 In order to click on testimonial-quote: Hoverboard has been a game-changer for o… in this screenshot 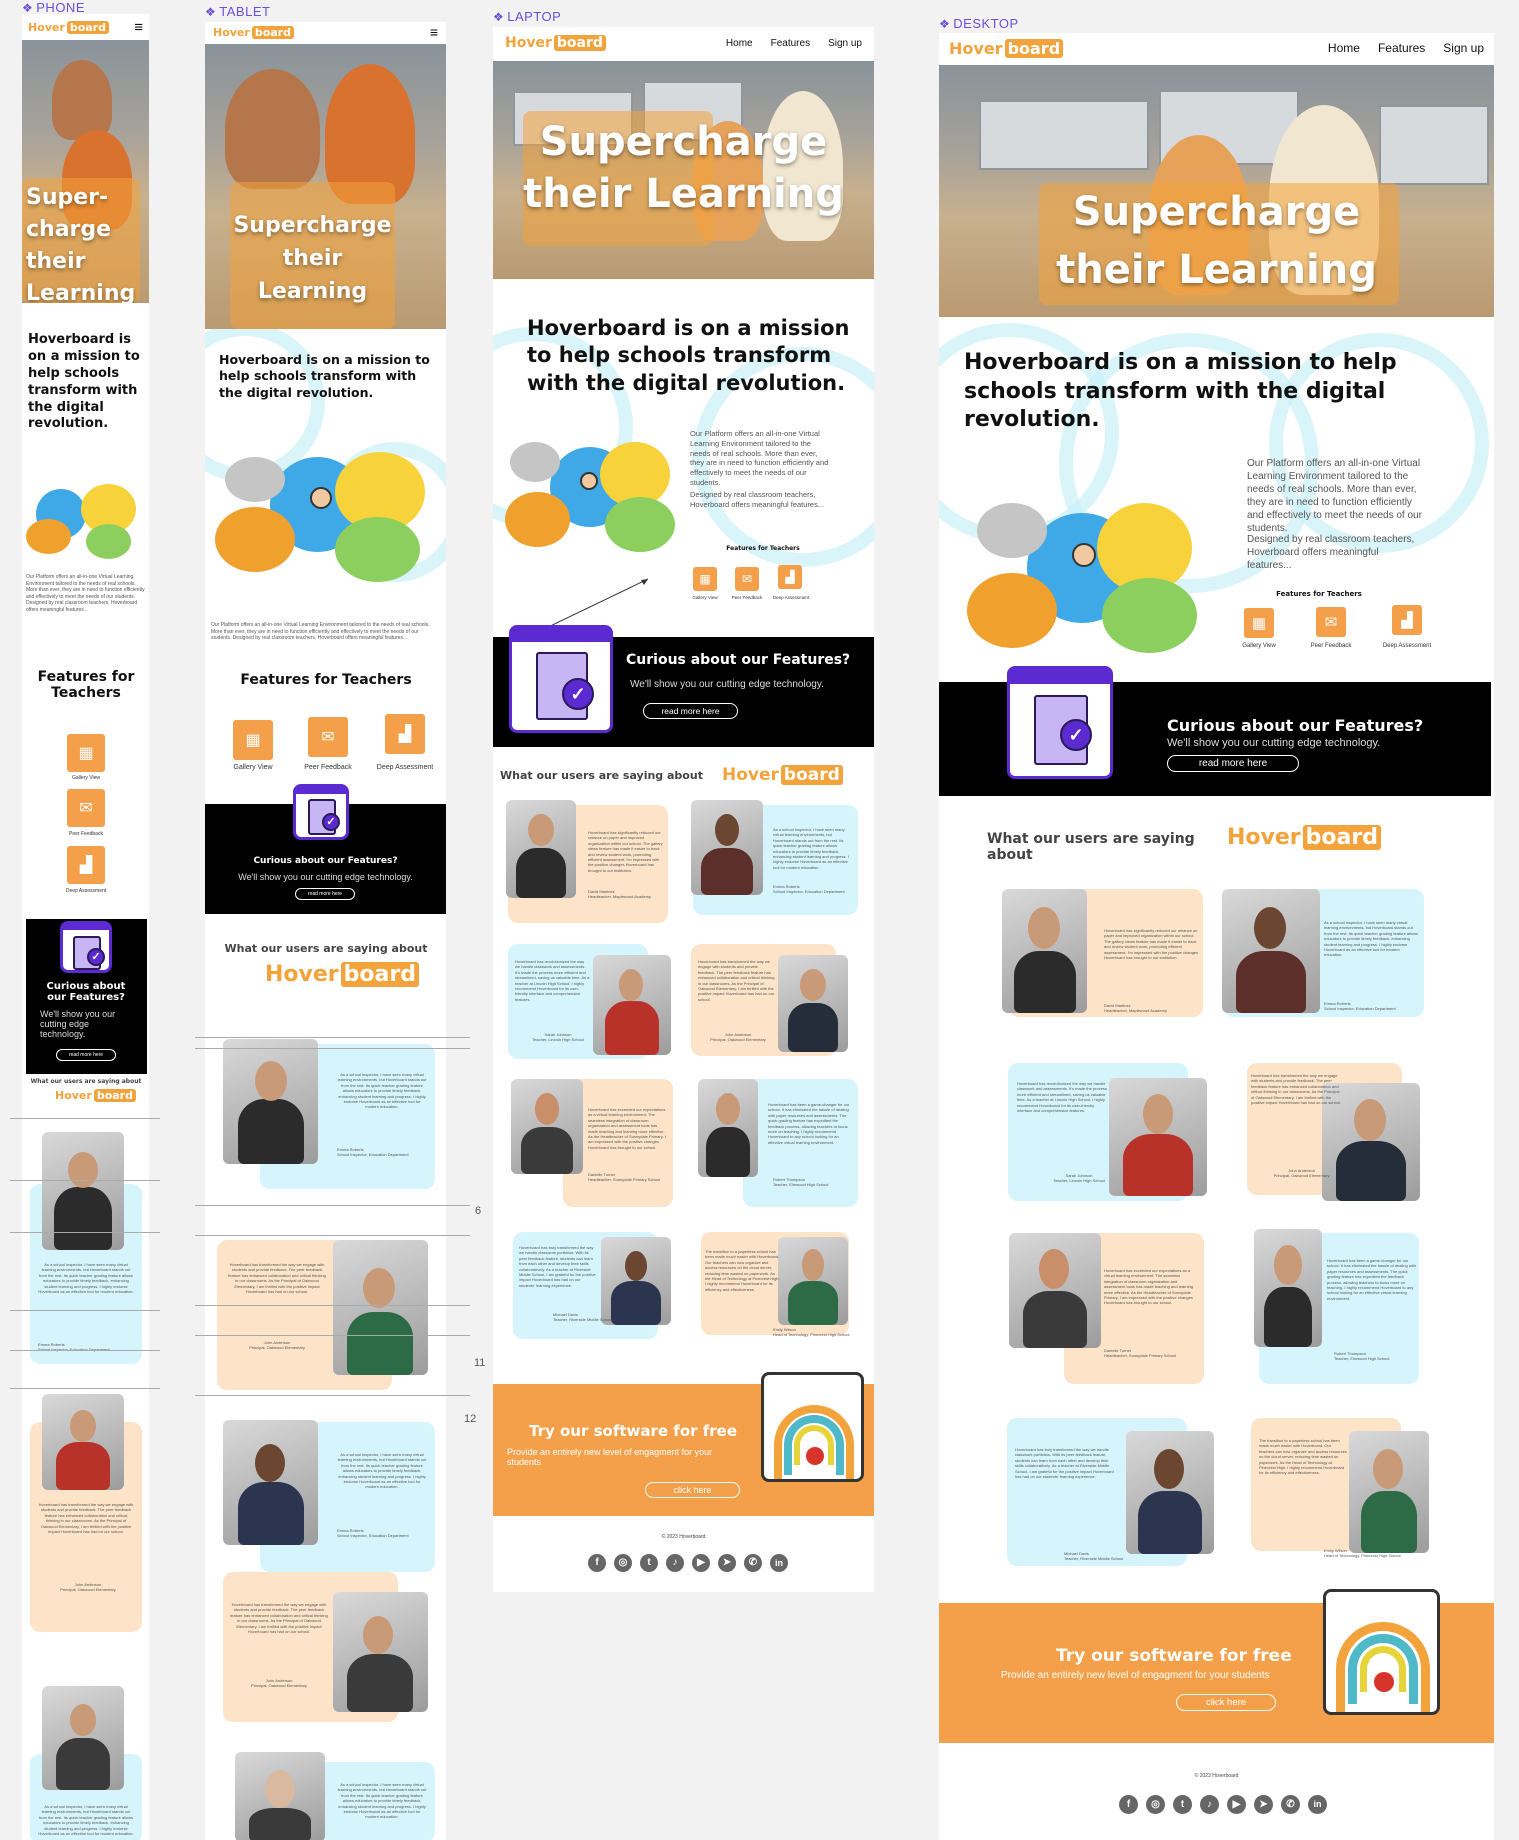, I will do `click(1371, 1279)`.